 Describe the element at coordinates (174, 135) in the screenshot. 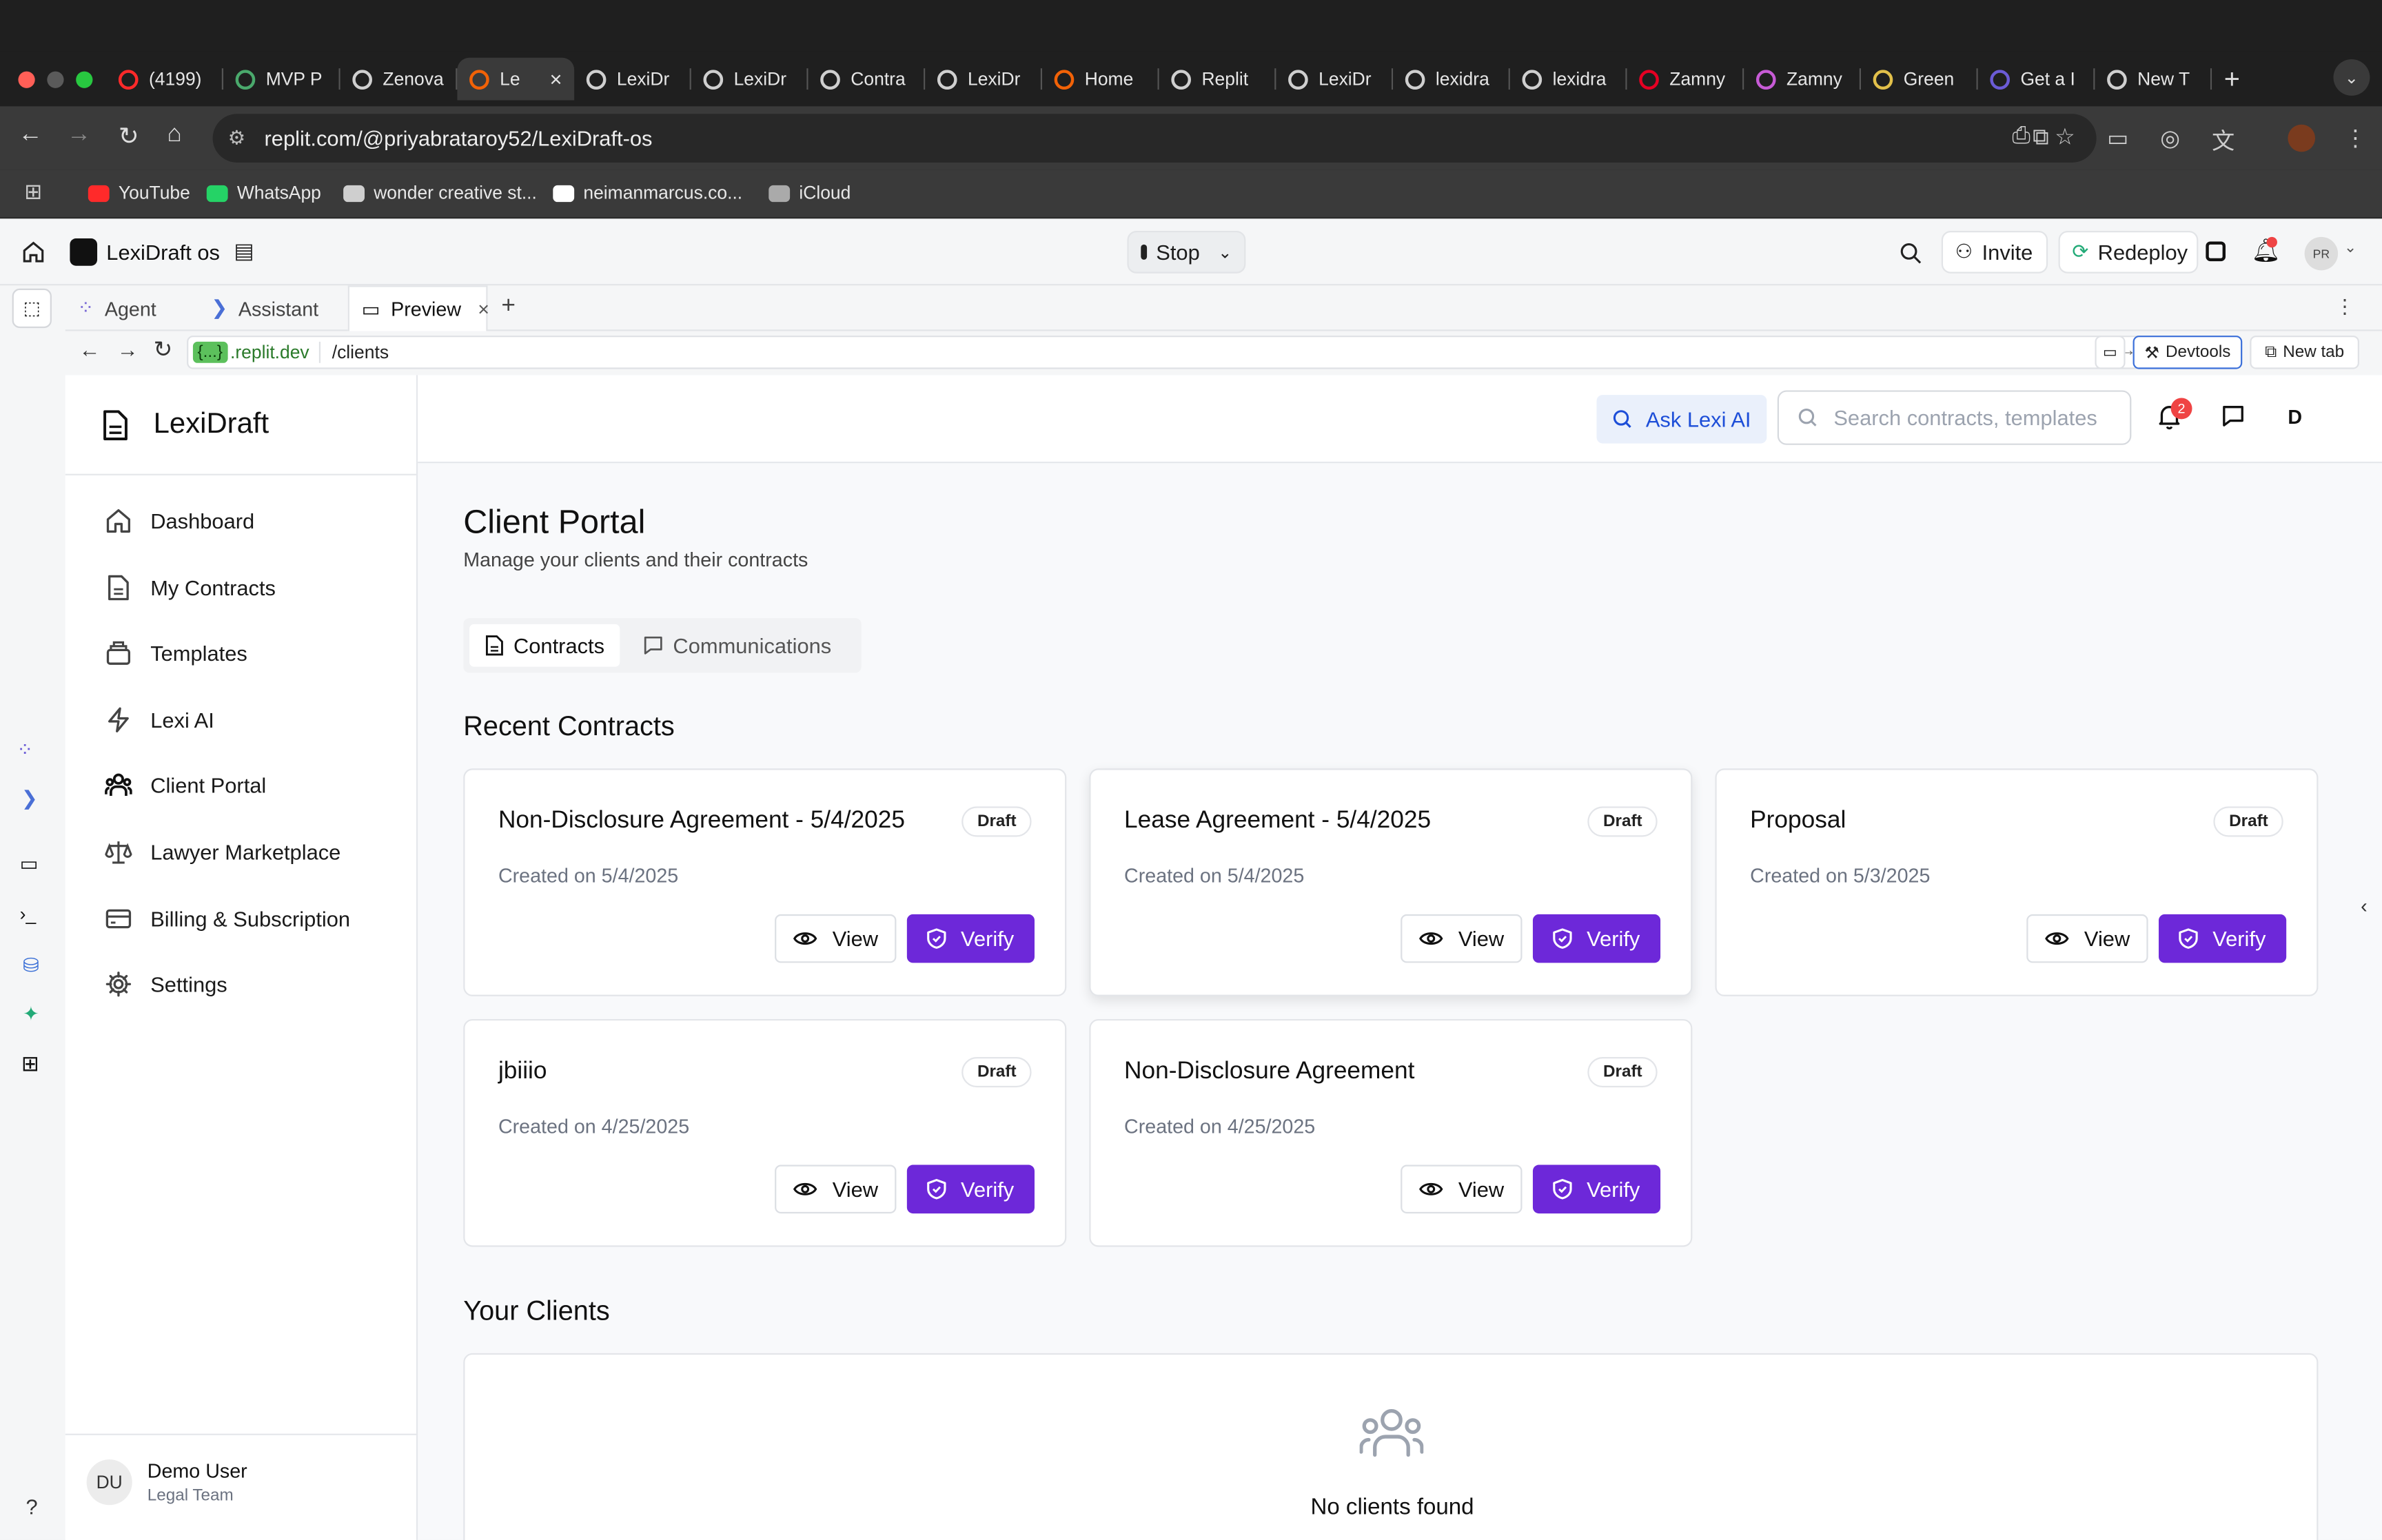

I see `home-icon: ⌂` at that location.